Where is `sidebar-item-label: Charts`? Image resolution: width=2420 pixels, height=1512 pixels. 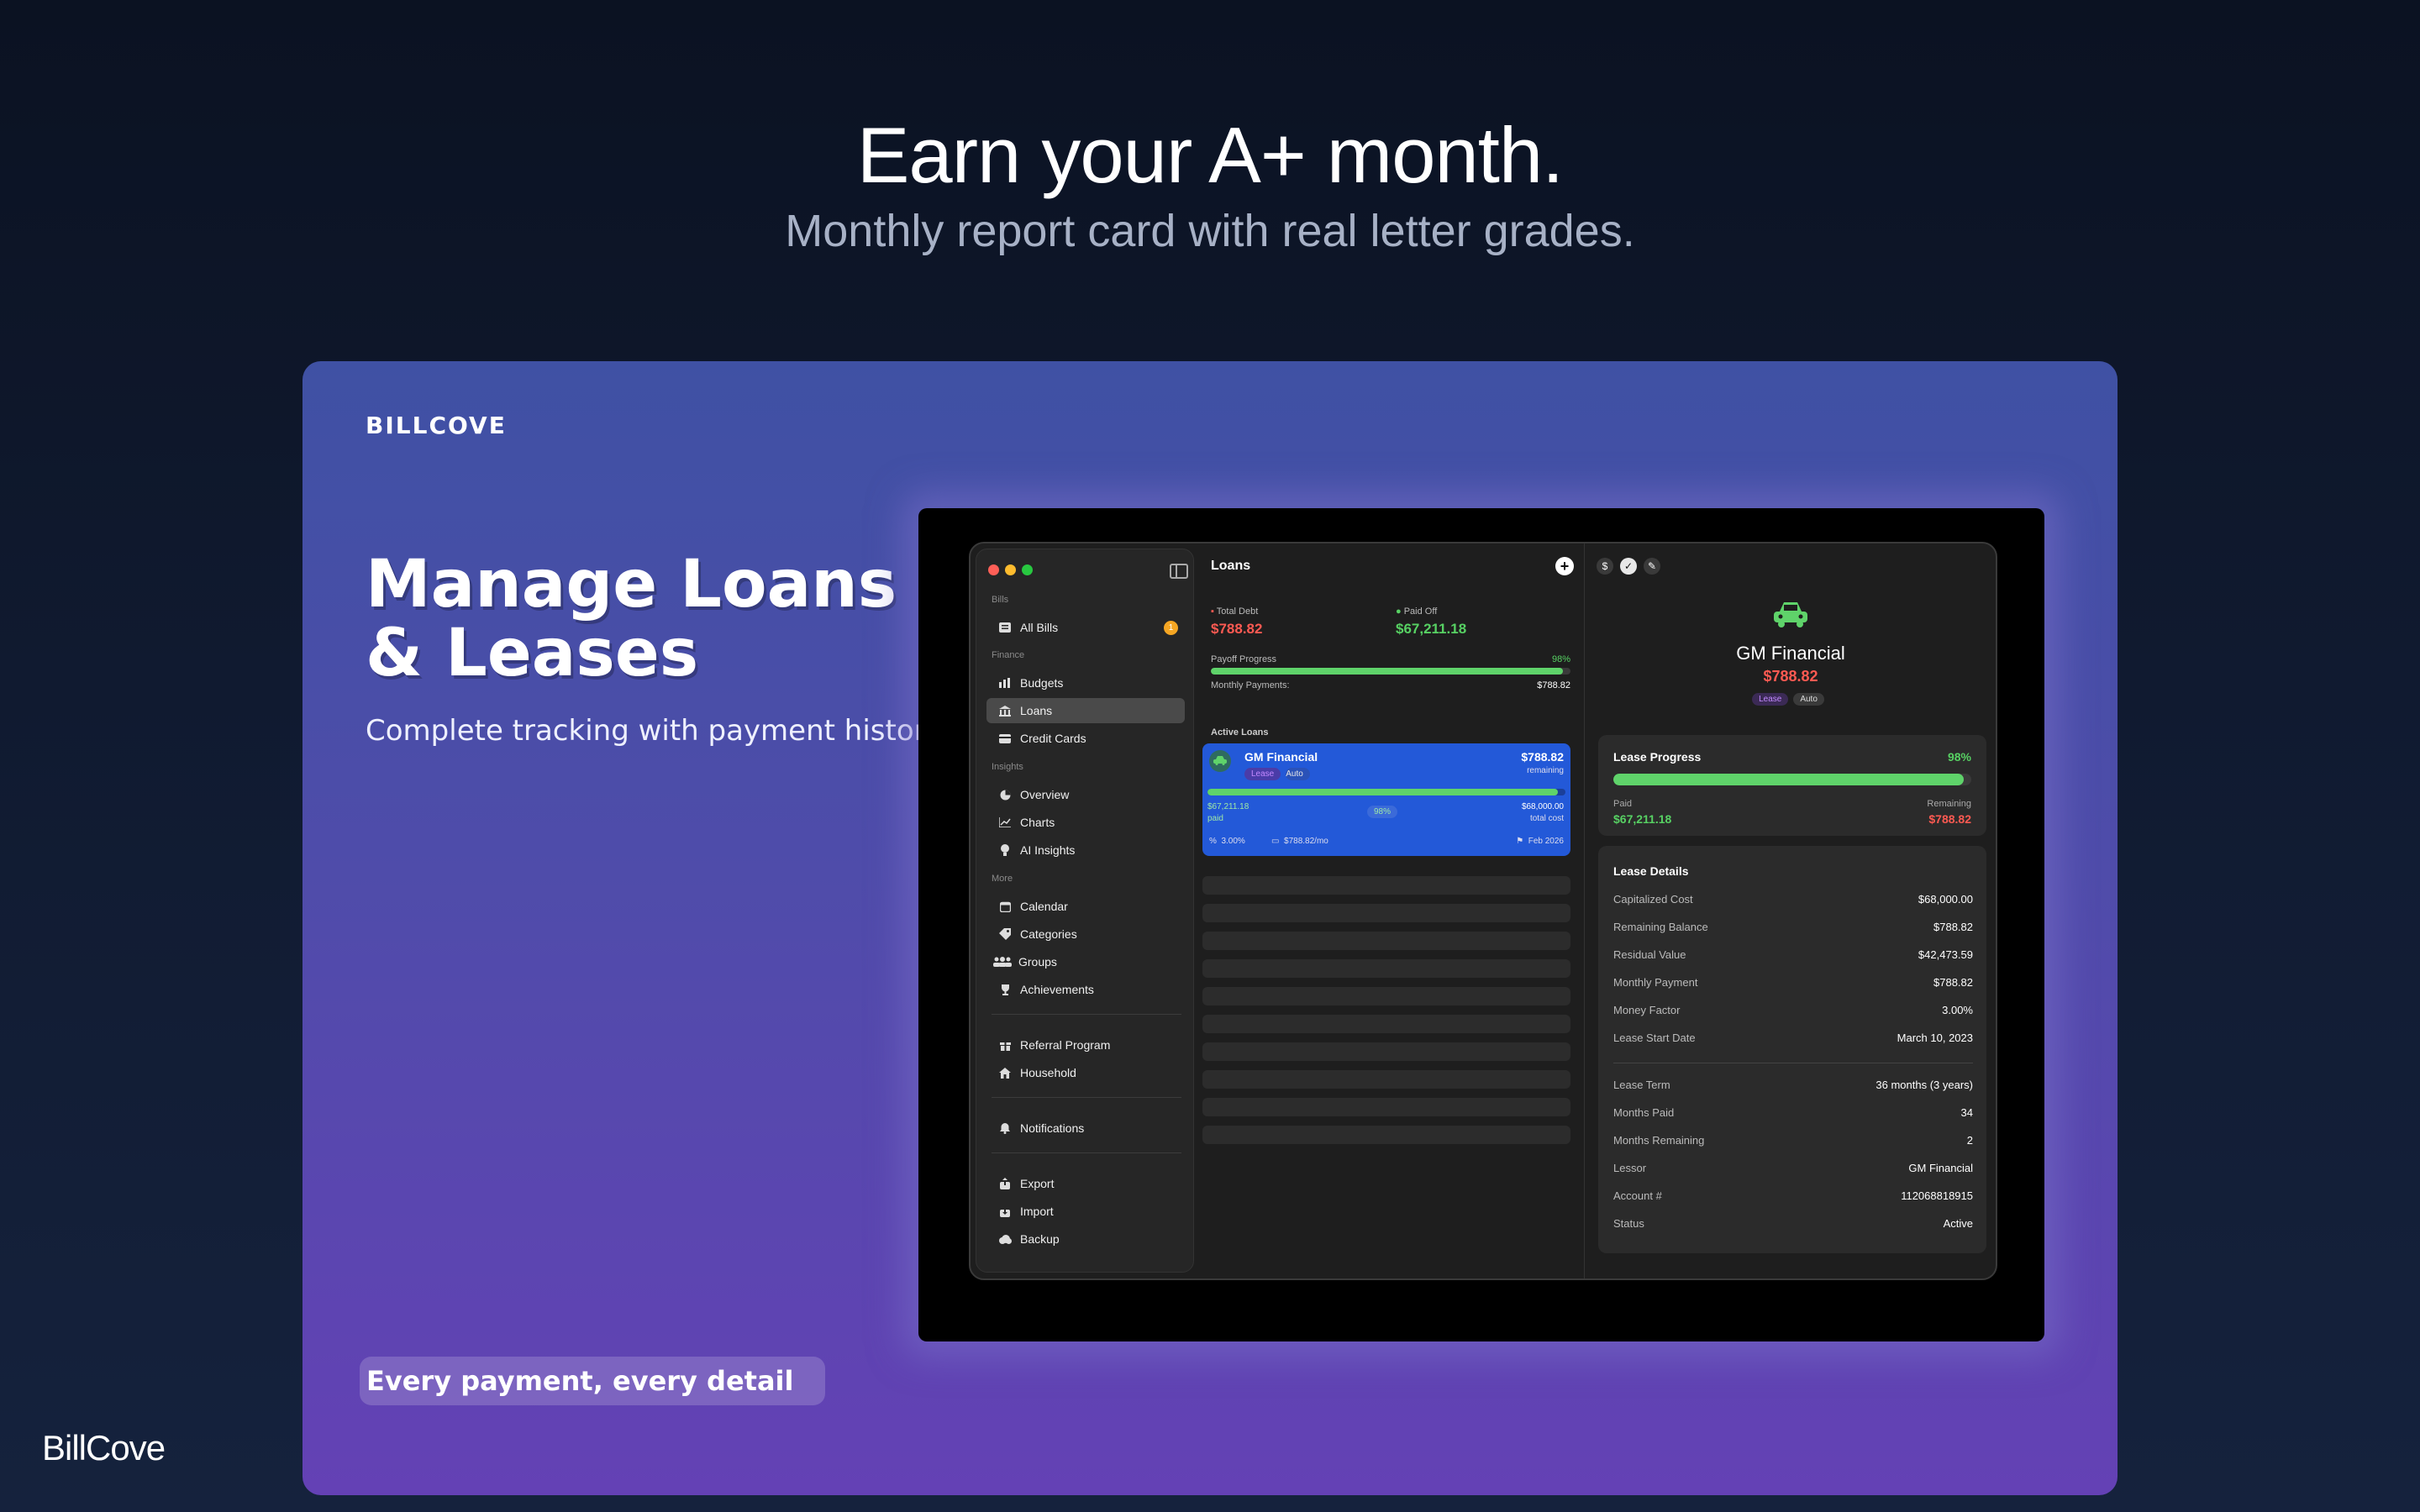
sidebar-item-label: Charts is located at coordinates (1037, 822).